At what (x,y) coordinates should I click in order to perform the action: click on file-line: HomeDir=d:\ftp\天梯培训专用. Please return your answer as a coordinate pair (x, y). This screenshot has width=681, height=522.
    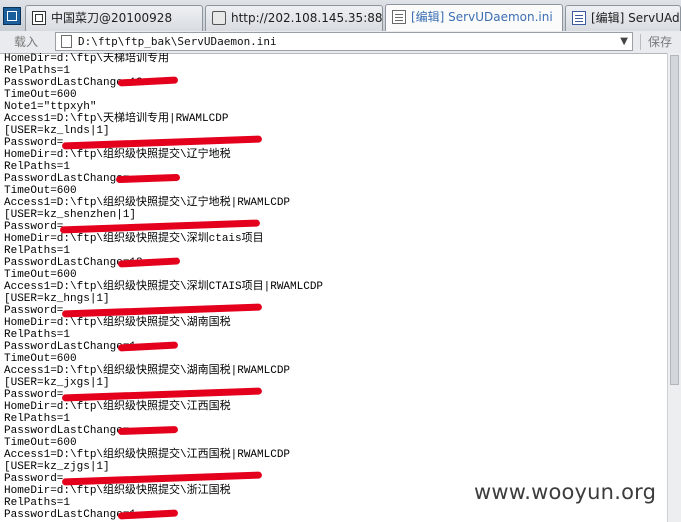
    Looking at the image, I should click on (87, 59).